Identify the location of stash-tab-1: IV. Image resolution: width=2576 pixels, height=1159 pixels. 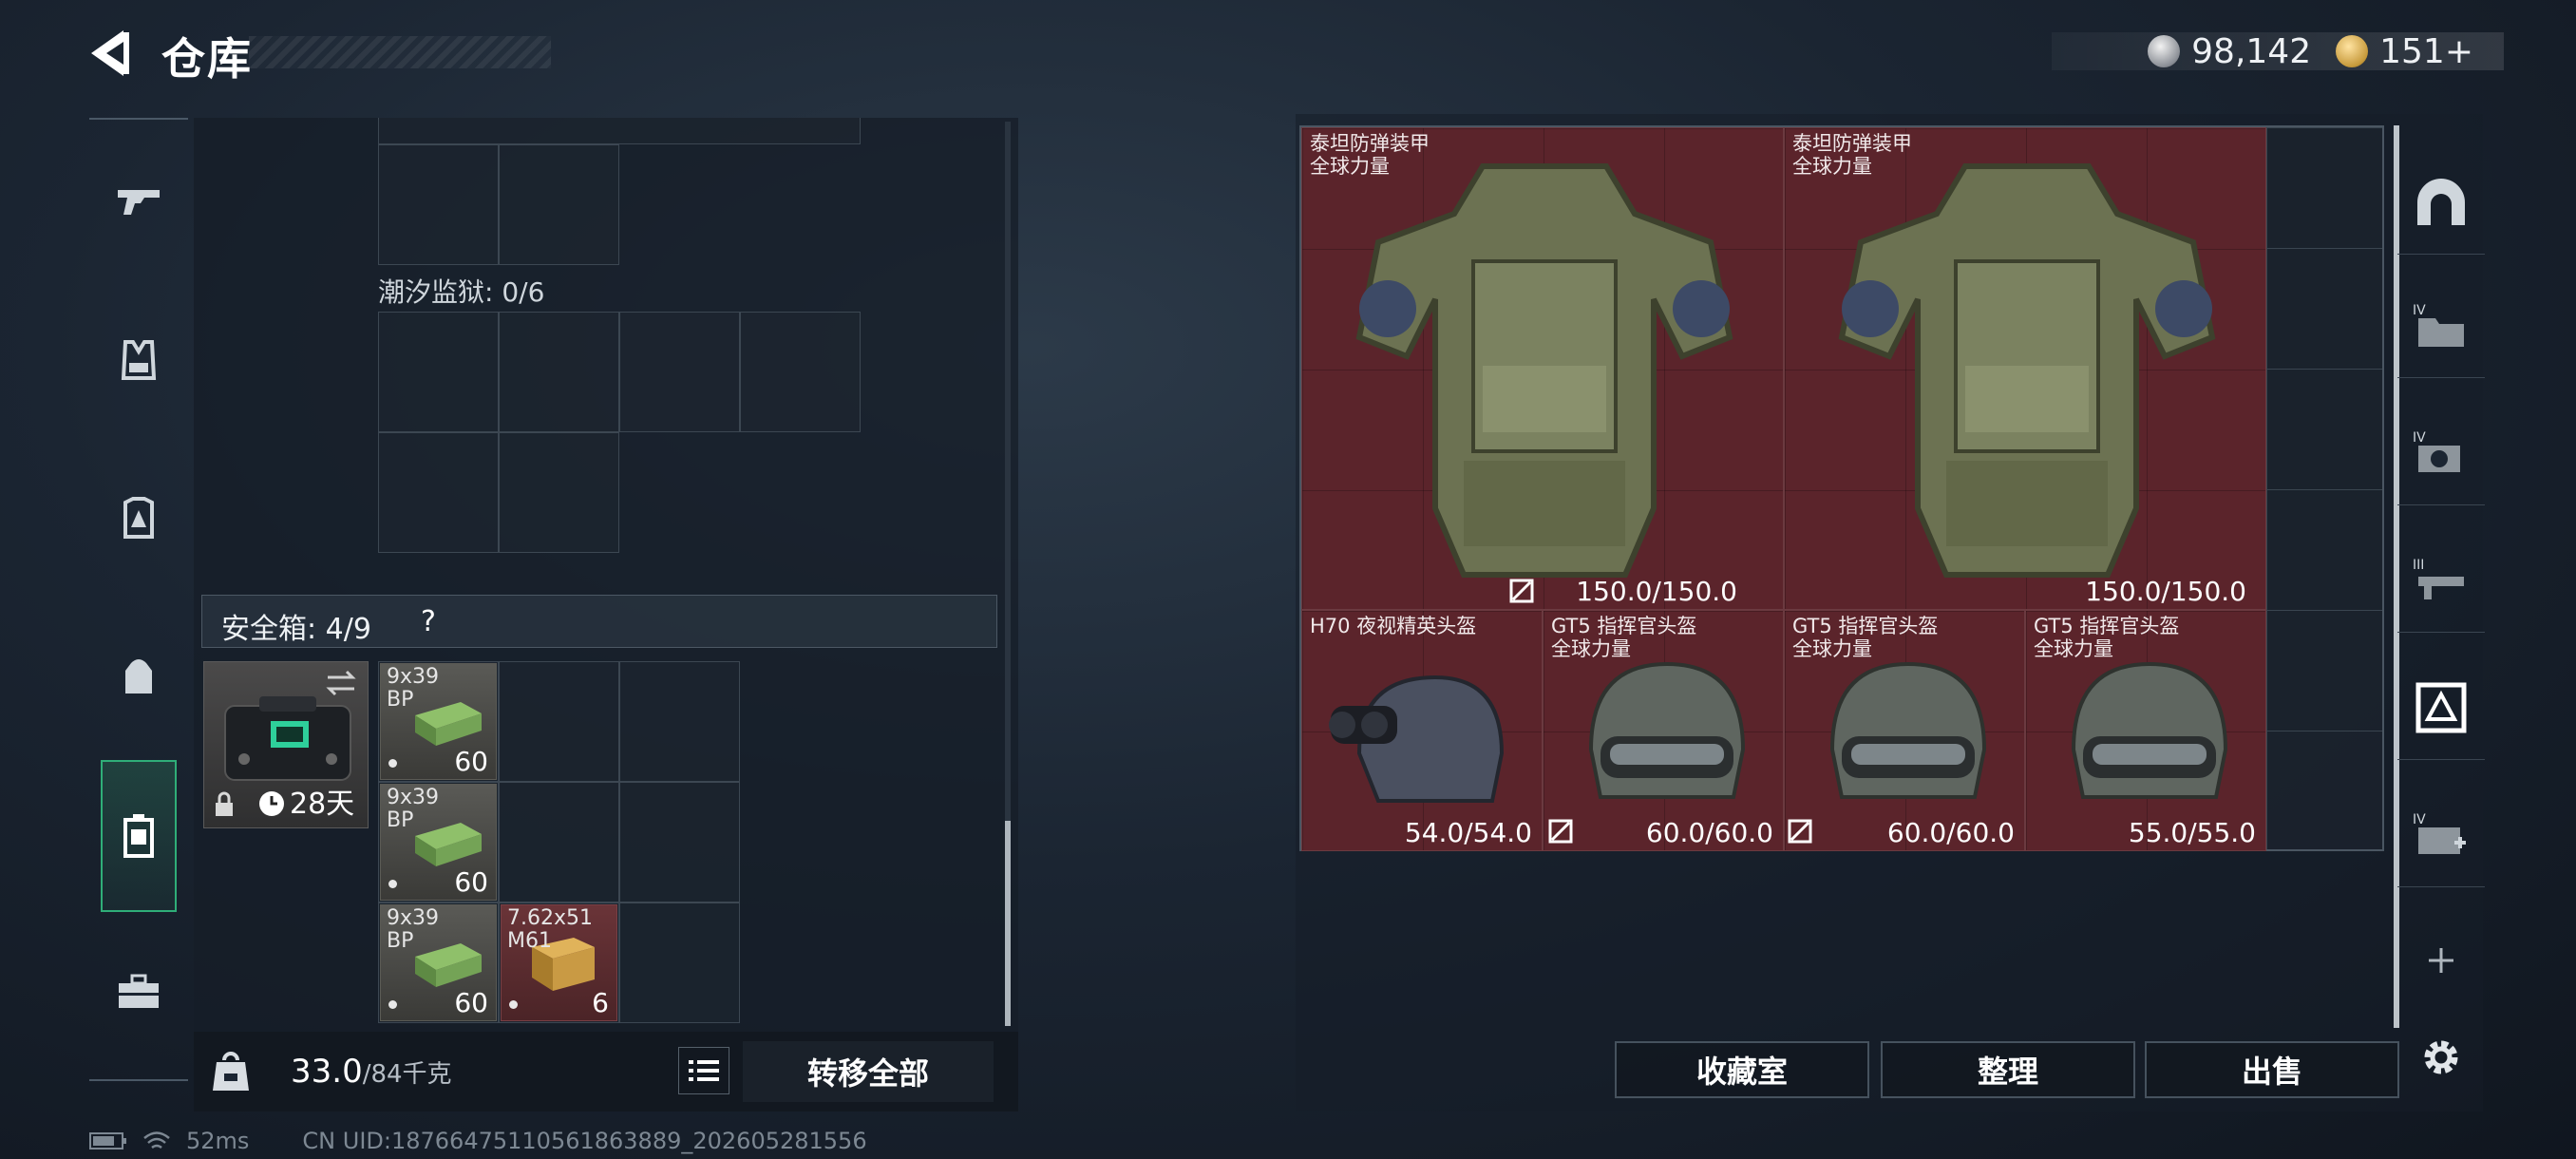
(2441, 326).